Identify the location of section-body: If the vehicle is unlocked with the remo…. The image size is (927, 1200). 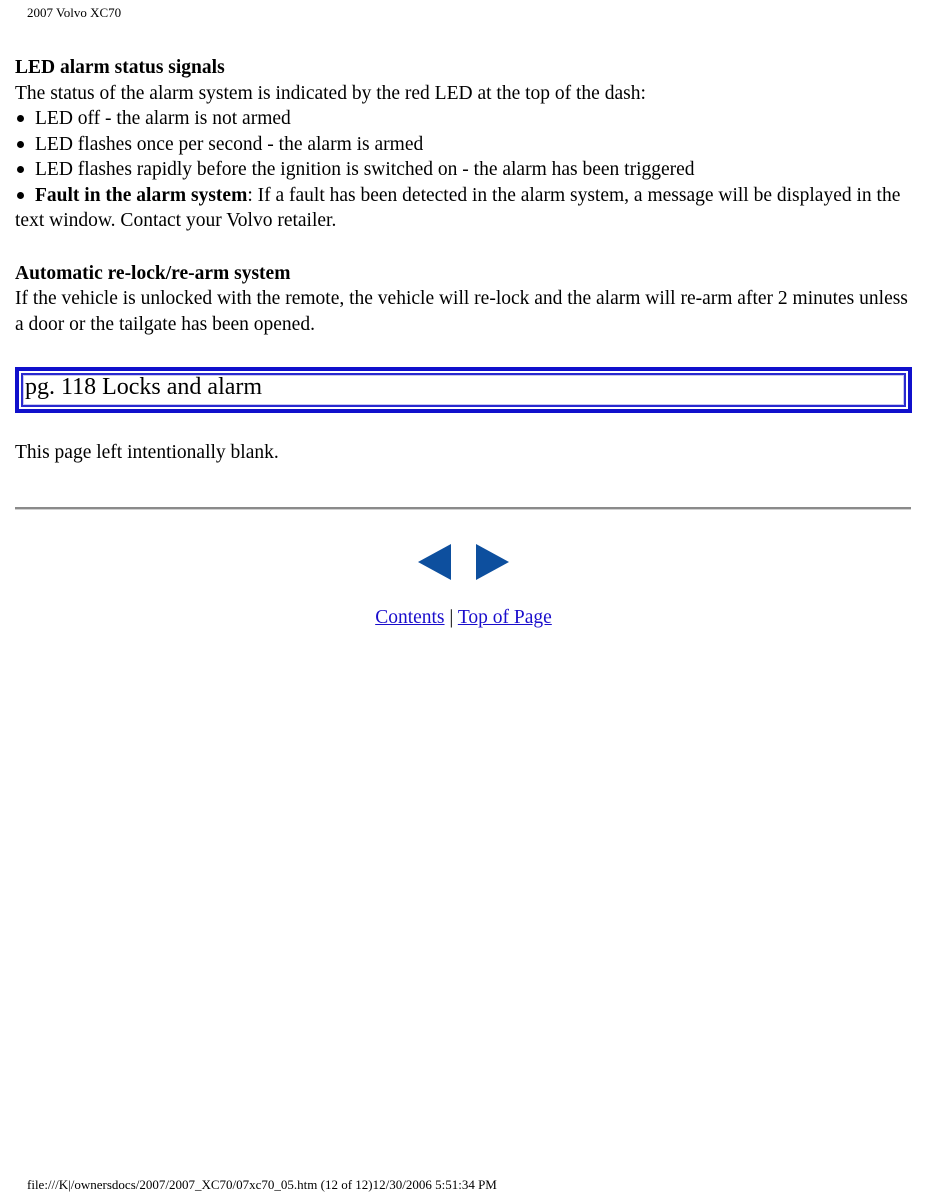
(461, 311).